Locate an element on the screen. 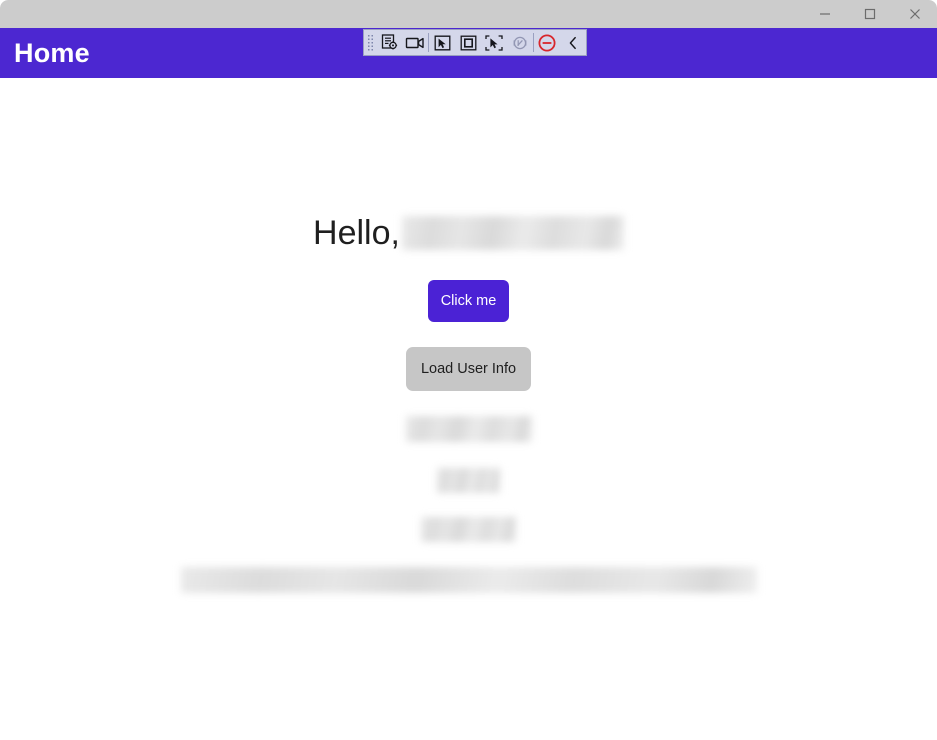 The image size is (937, 740). toolbar-drag-handle is located at coordinates (370, 42).